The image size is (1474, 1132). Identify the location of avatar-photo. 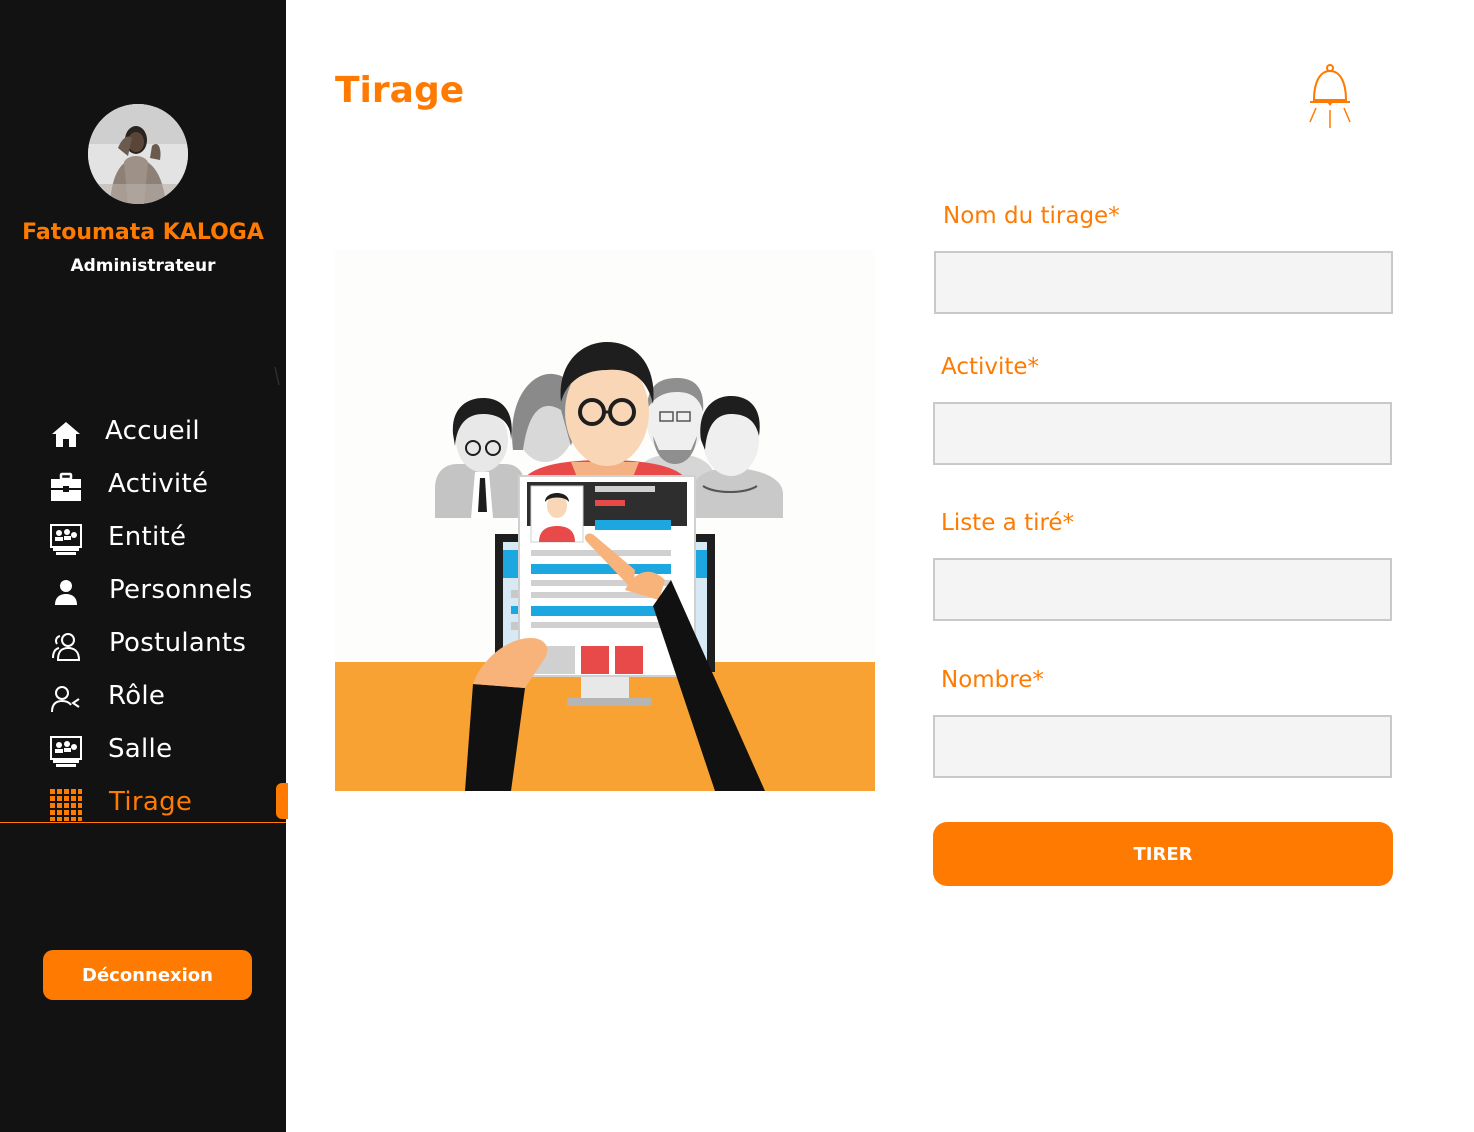
(138, 154).